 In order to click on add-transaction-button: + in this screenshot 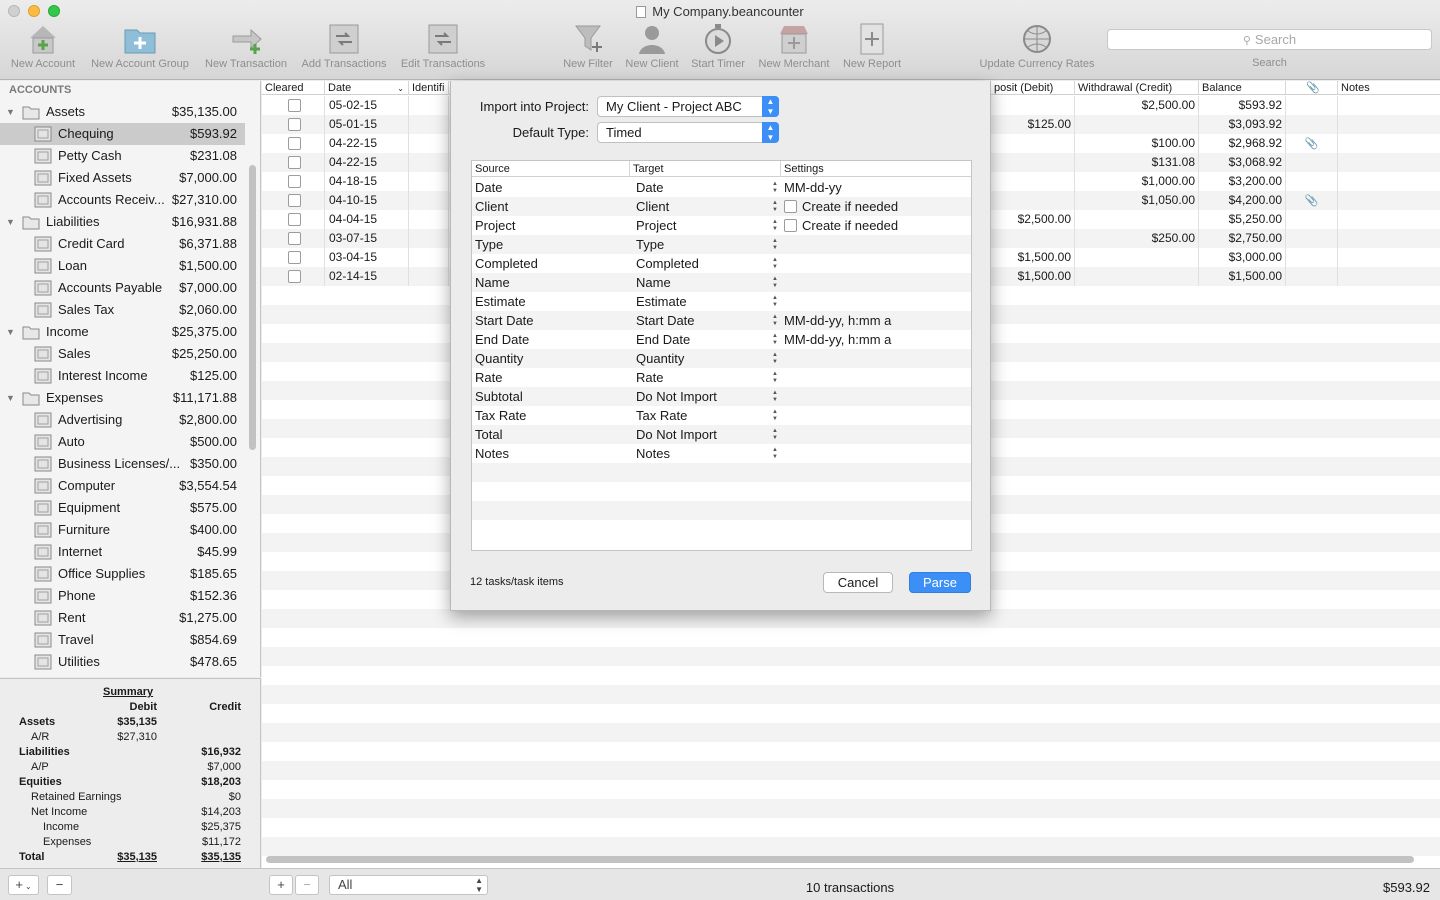, I will do `click(281, 885)`.